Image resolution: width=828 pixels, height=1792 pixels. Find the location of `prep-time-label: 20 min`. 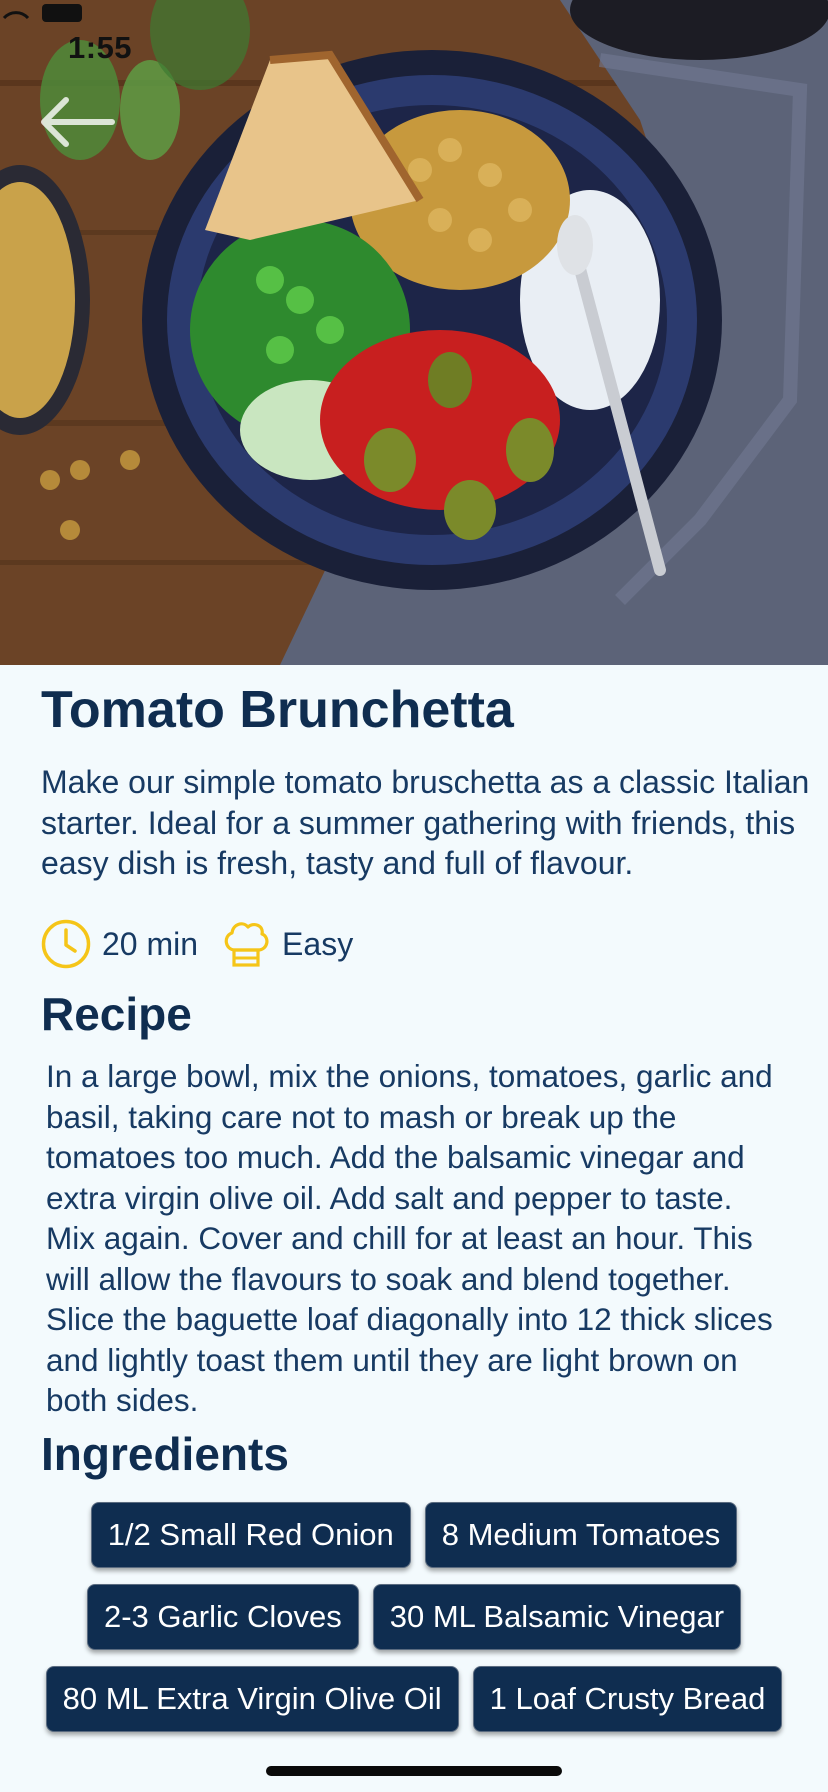

prep-time-label: 20 min is located at coordinates (150, 943).